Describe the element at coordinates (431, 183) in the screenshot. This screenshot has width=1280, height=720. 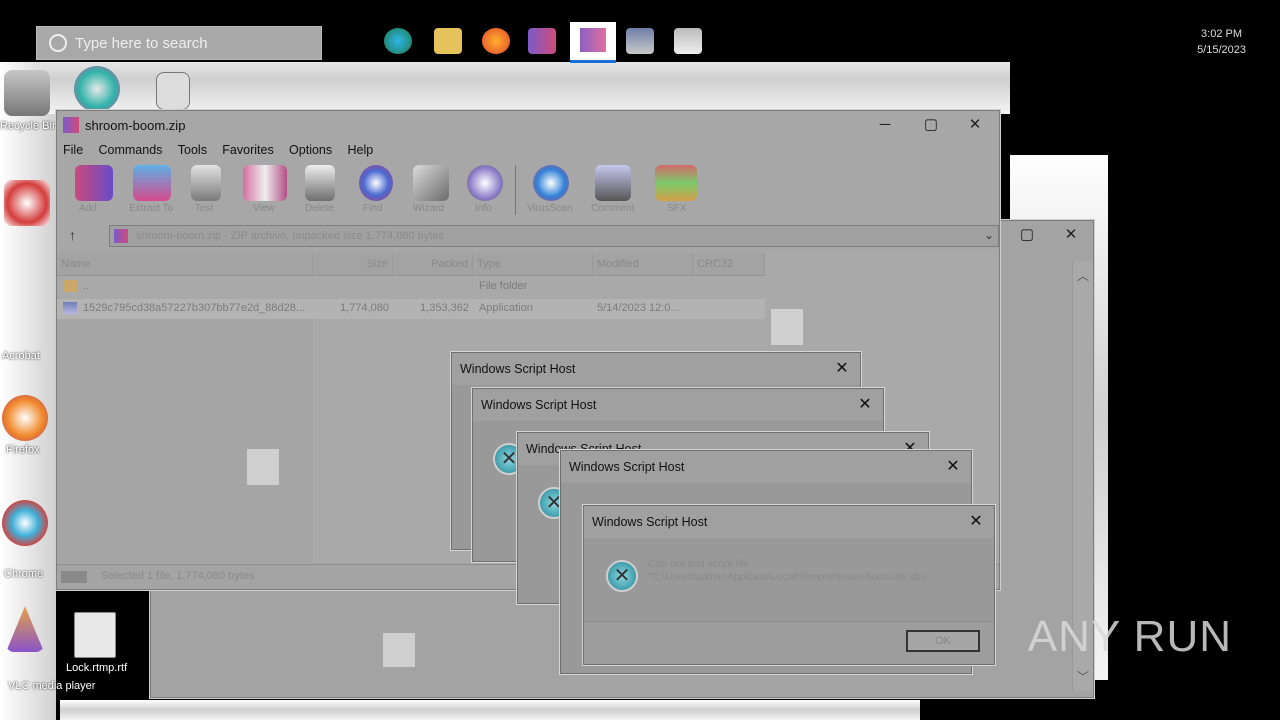
I see `wizard-icon` at that location.